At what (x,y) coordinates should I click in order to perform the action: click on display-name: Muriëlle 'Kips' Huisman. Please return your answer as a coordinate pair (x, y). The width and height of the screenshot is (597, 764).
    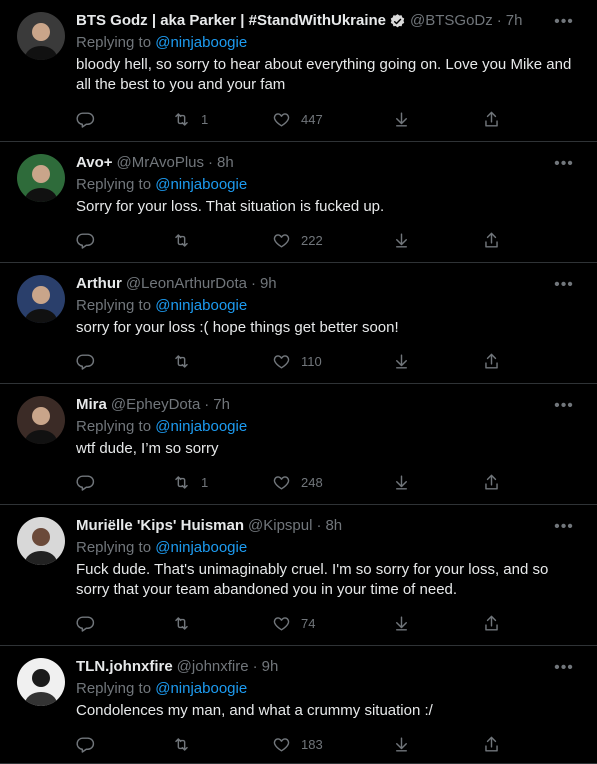
    Looking at the image, I should click on (160, 526).